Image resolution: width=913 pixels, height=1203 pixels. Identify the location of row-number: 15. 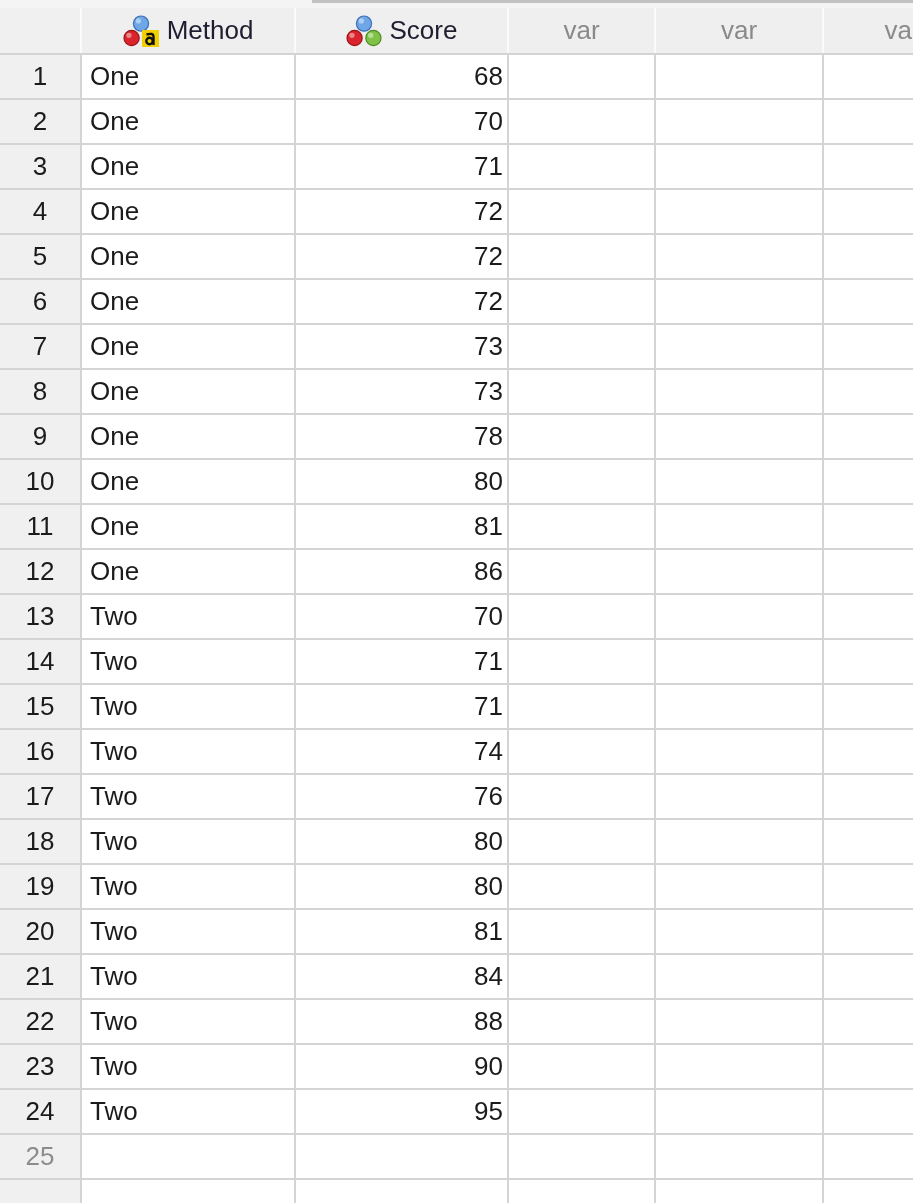
(40, 706).